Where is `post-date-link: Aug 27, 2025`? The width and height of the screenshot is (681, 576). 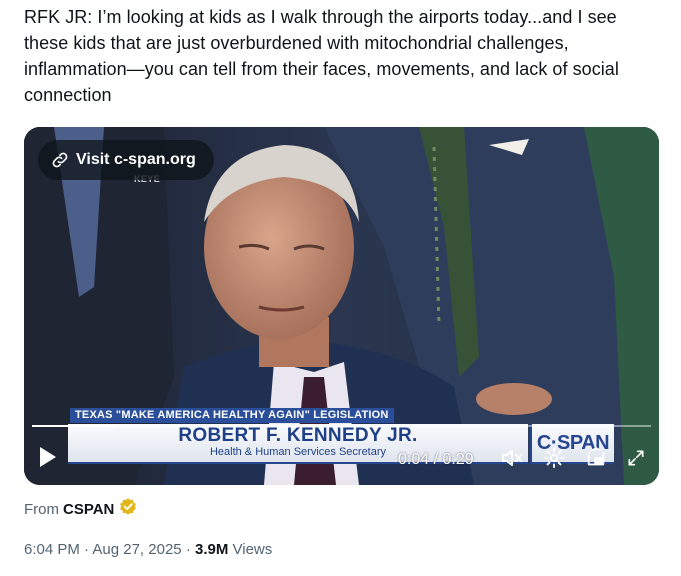
post-date-link: Aug 27, 2025 is located at coordinates (136, 549).